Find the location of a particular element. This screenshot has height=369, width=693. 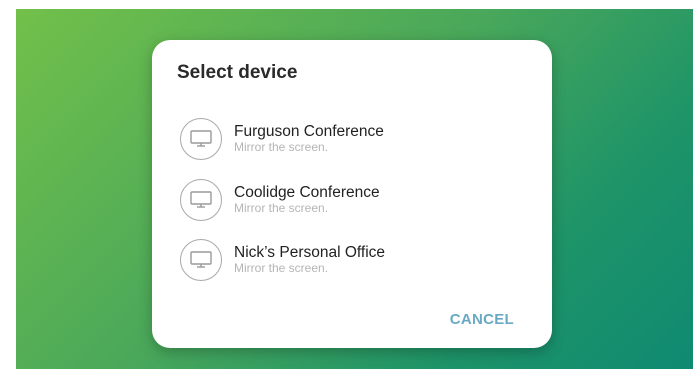

device-item-furguson-conference: Furguson Conference Mirror the screen. is located at coordinates (350, 140).